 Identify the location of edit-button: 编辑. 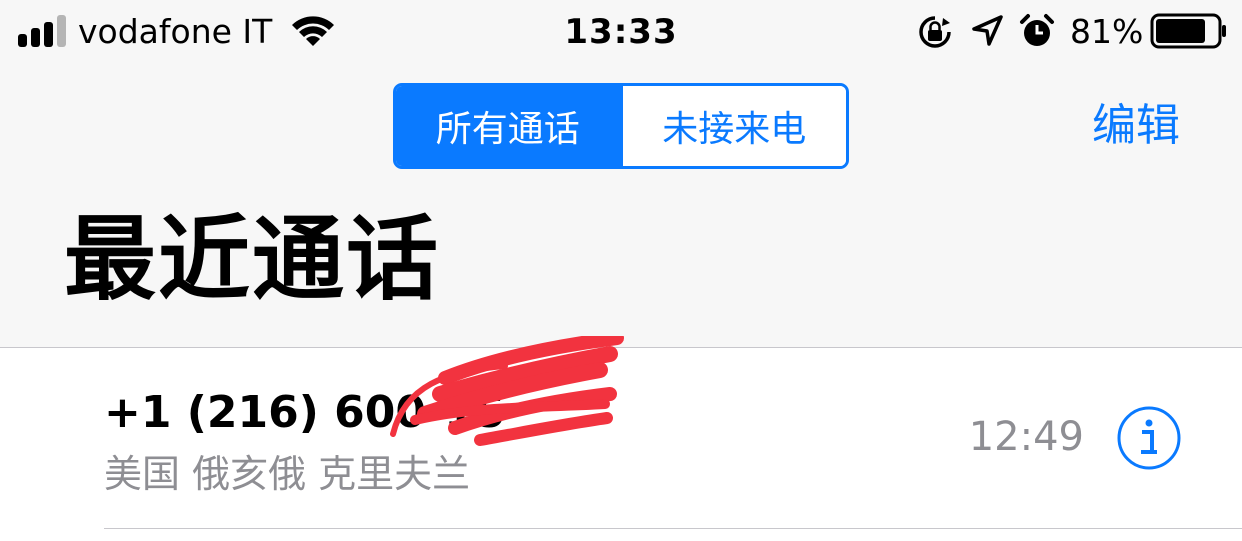
(1136, 126).